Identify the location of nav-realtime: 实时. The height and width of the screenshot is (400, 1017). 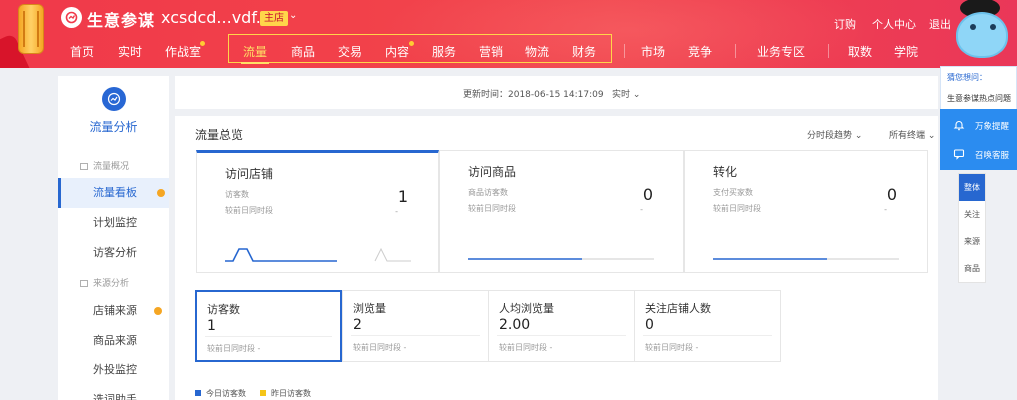
(130, 51).